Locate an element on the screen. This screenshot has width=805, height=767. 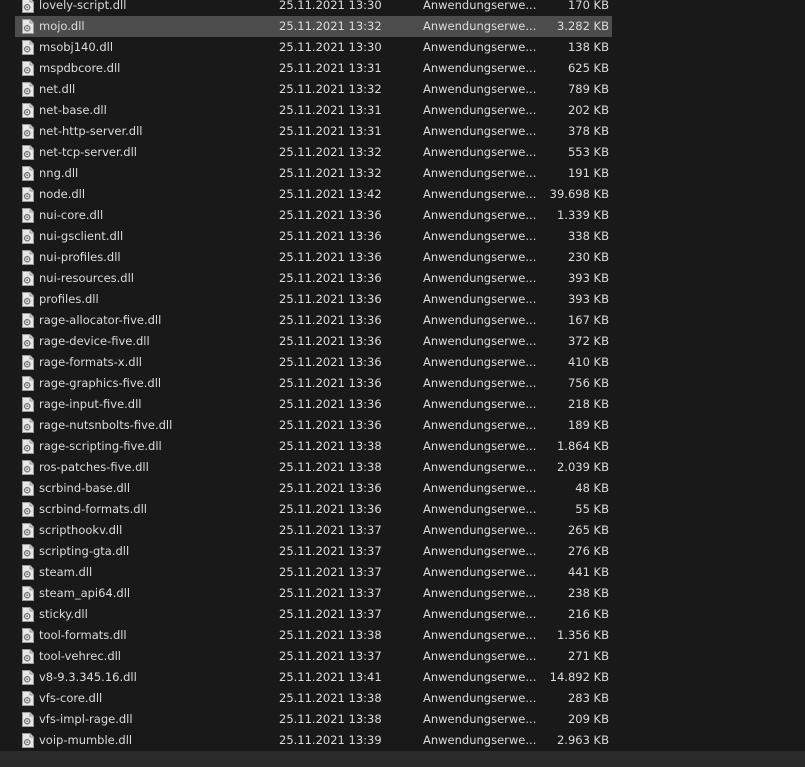
file-name: rage-allocator-five.dll is located at coordinates (100, 320).